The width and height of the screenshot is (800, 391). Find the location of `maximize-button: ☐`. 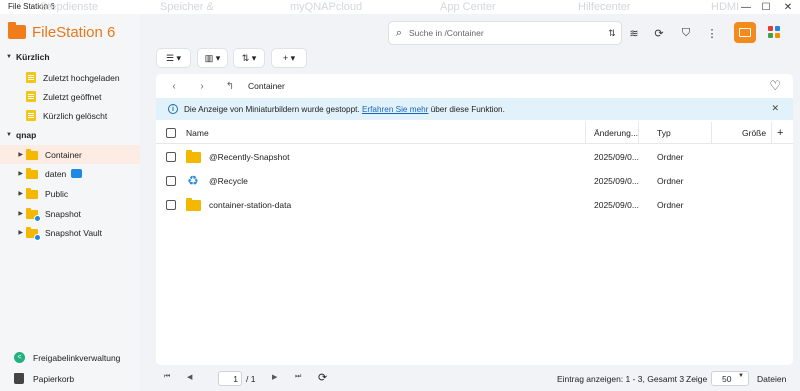

maximize-button: ☐ is located at coordinates (766, 7).